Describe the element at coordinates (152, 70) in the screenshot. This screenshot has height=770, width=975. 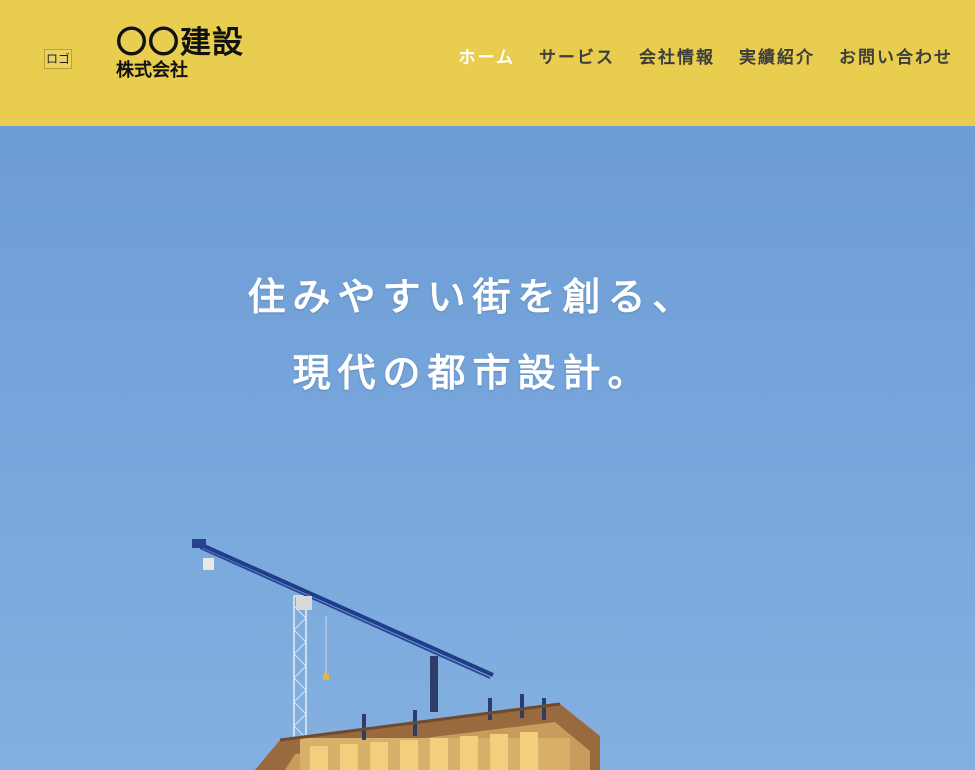
I see `company-suffix: 株式会社` at that location.